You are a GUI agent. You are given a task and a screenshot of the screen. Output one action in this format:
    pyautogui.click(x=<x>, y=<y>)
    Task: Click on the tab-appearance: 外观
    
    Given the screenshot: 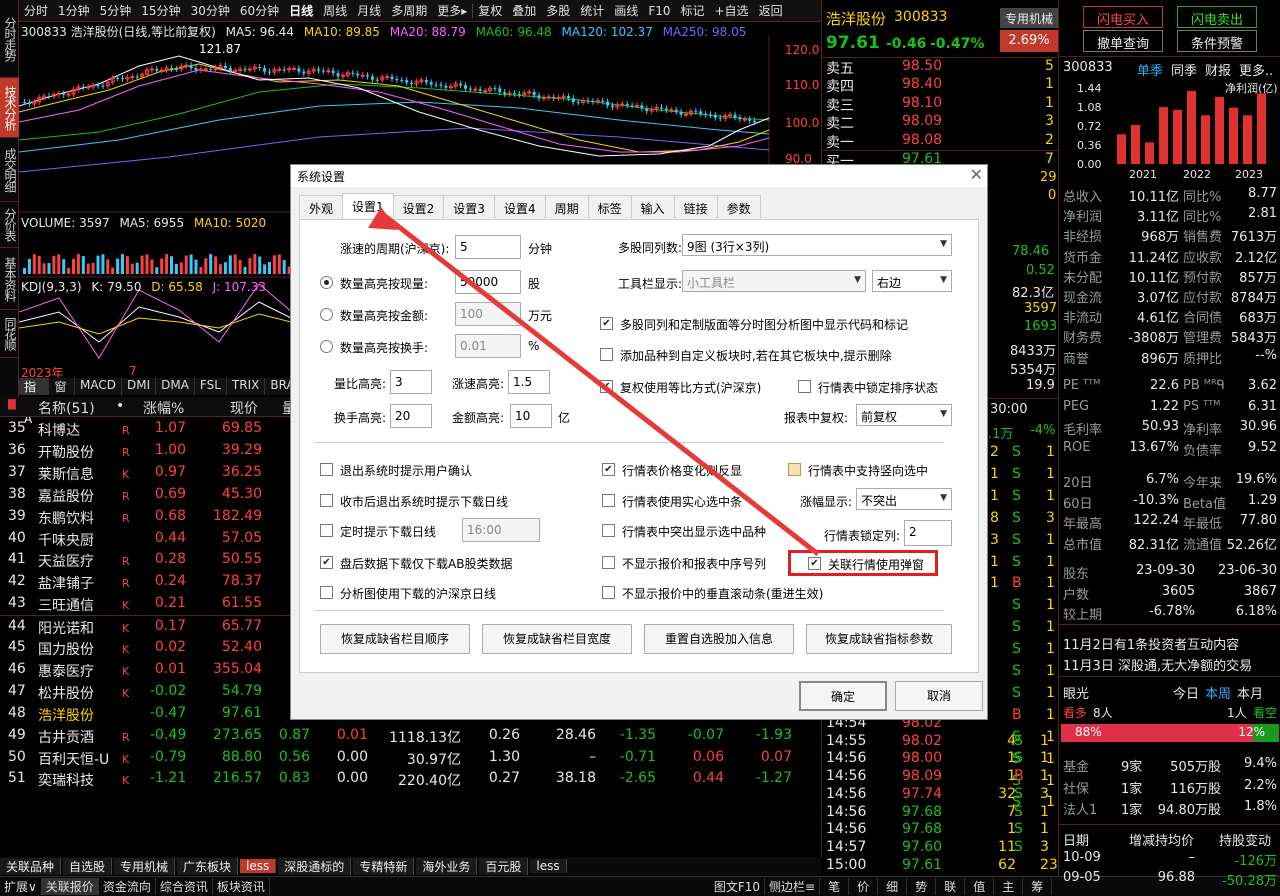 What is the action you would take?
    pyautogui.click(x=321, y=206)
    